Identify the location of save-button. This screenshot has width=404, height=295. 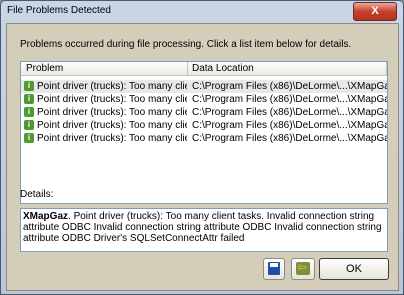
(274, 269).